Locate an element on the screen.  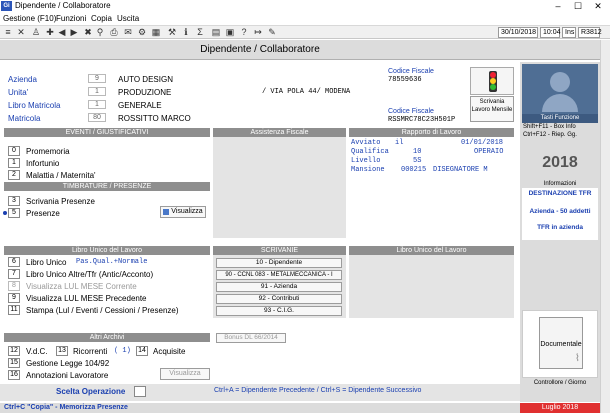
presenze-item: Presenze is located at coordinates (43, 213).